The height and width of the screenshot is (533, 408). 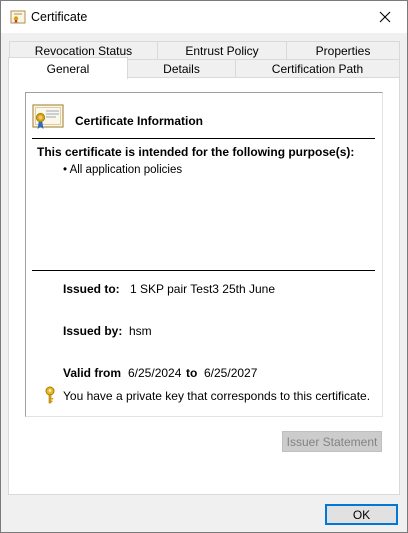 I want to click on window-title: Certificate, so click(x=59, y=17).